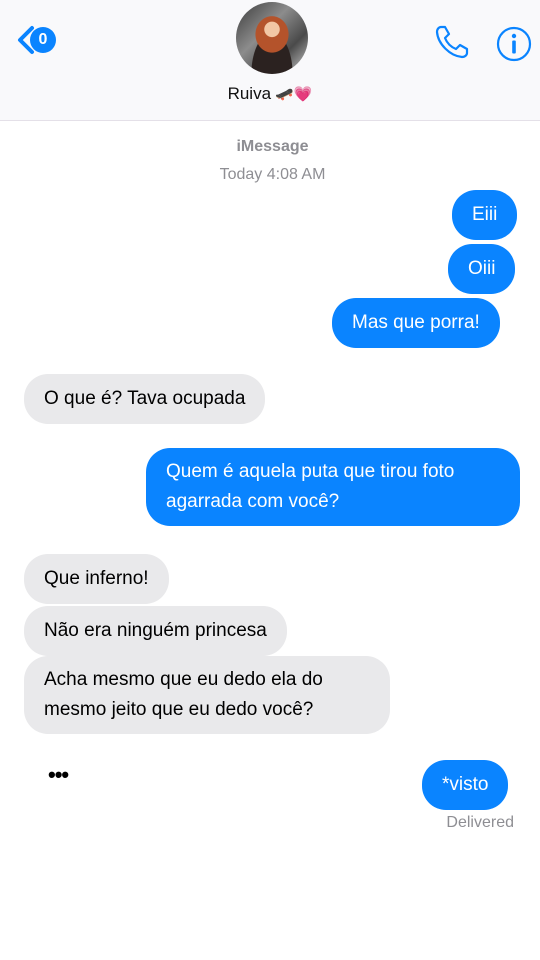 The image size is (540, 960). Describe the element at coordinates (145, 399) in the screenshot. I see `message-bubble-incoming: O que é? Tava ocupada` at that location.